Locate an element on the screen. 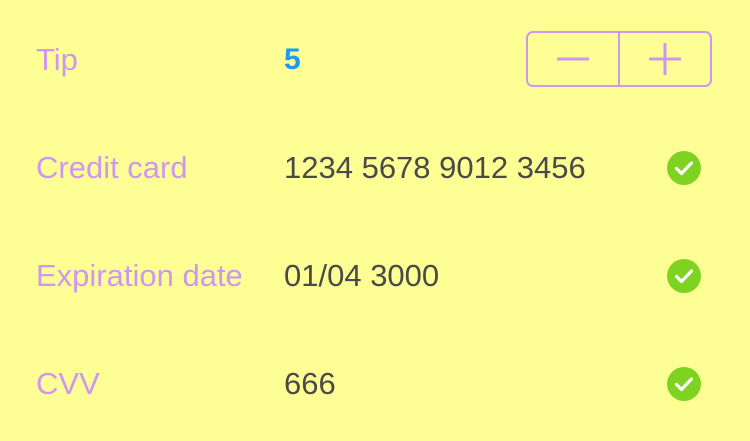 The width and height of the screenshot is (750, 441). credit-card-label: Credit card is located at coordinates (112, 167).